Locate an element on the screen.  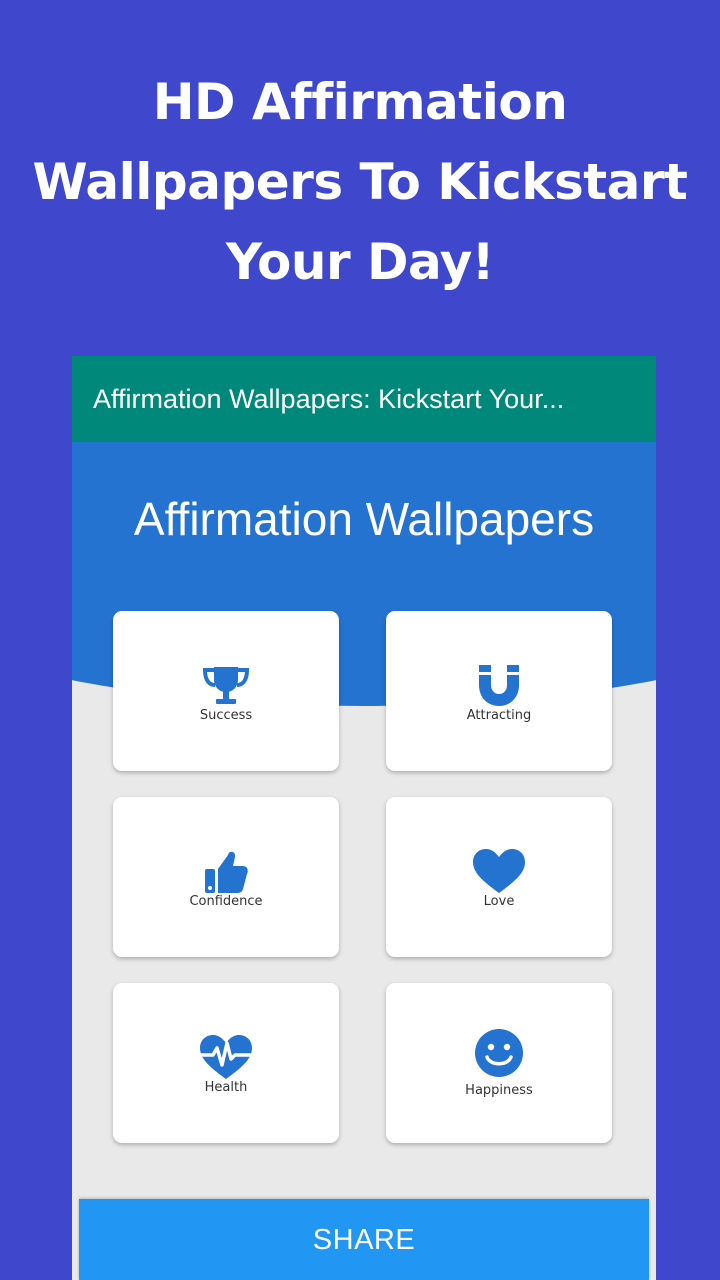
smiley-icon is located at coordinates (499, 1053).